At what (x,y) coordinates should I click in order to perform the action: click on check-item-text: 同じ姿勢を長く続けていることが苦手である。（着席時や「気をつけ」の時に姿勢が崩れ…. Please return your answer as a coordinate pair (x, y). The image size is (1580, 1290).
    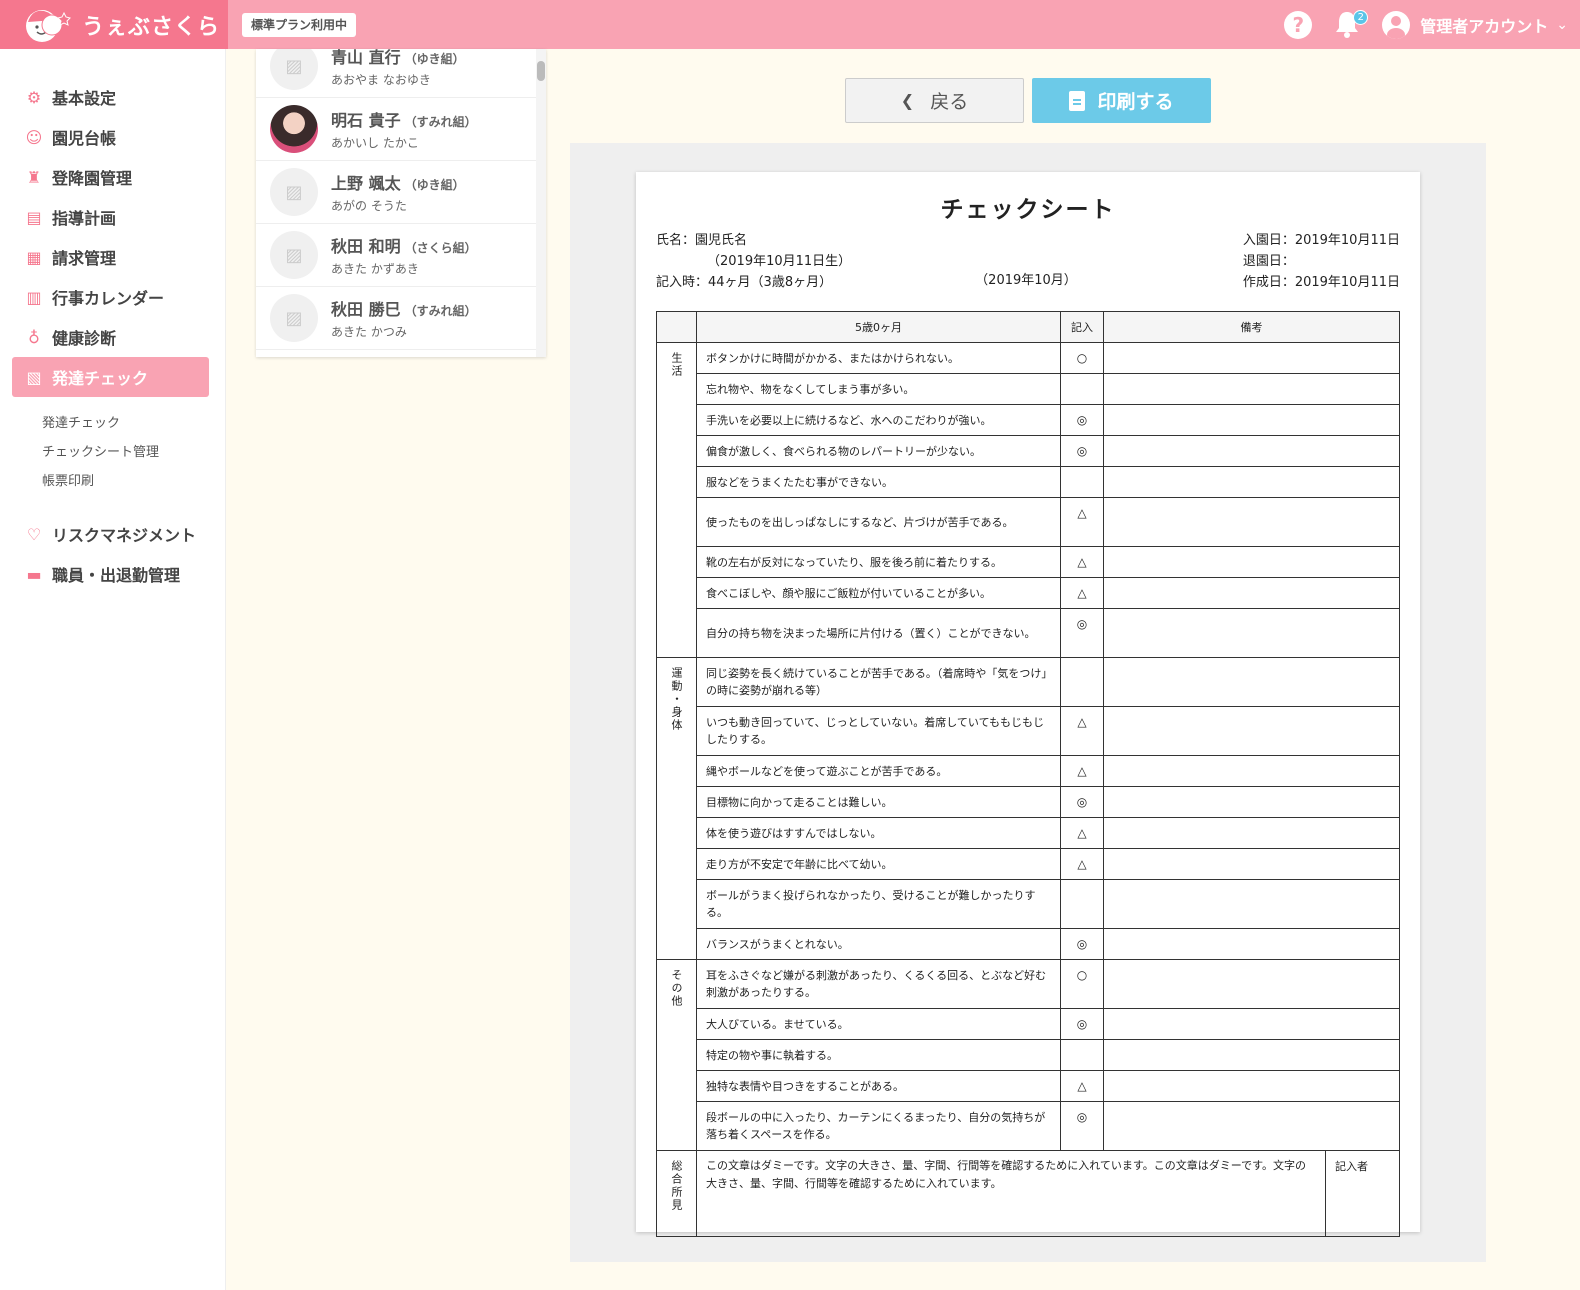
    Looking at the image, I should click on (878, 682).